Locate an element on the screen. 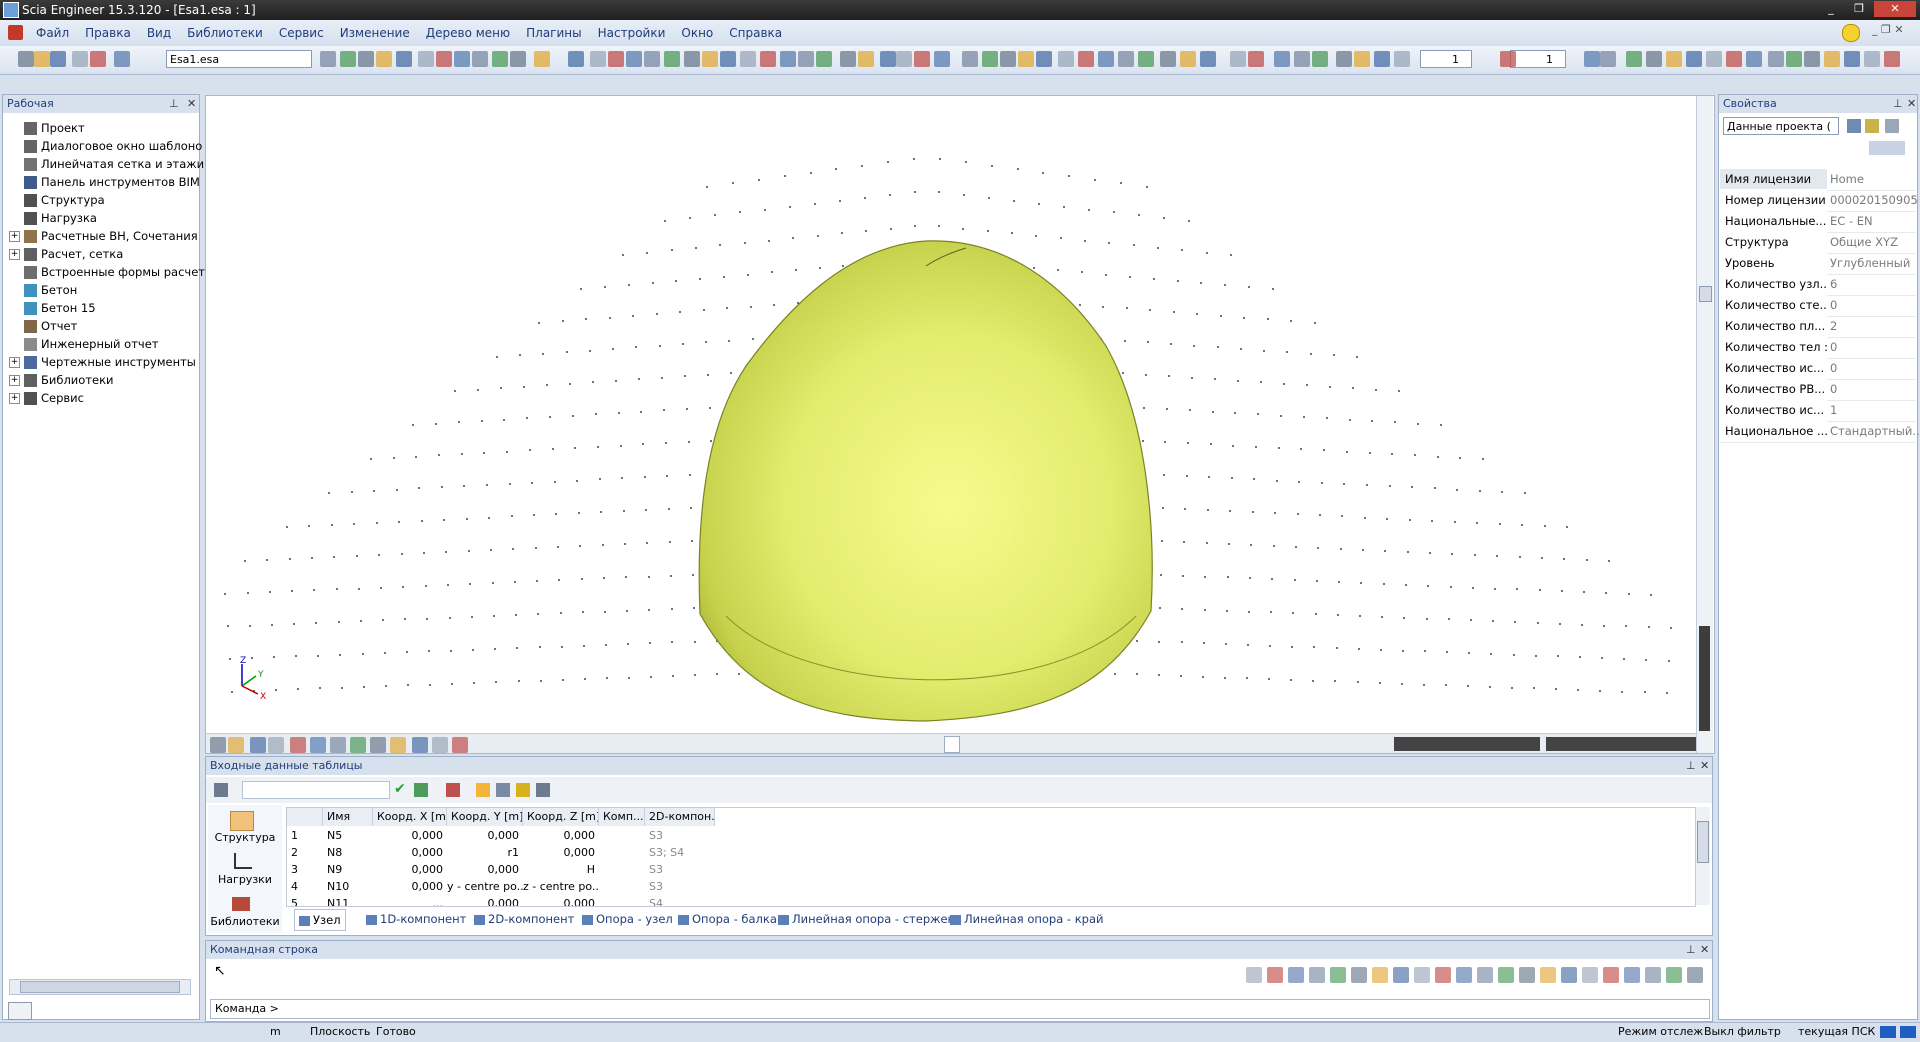  minimize-button: _ is located at coordinates (1831, 9).